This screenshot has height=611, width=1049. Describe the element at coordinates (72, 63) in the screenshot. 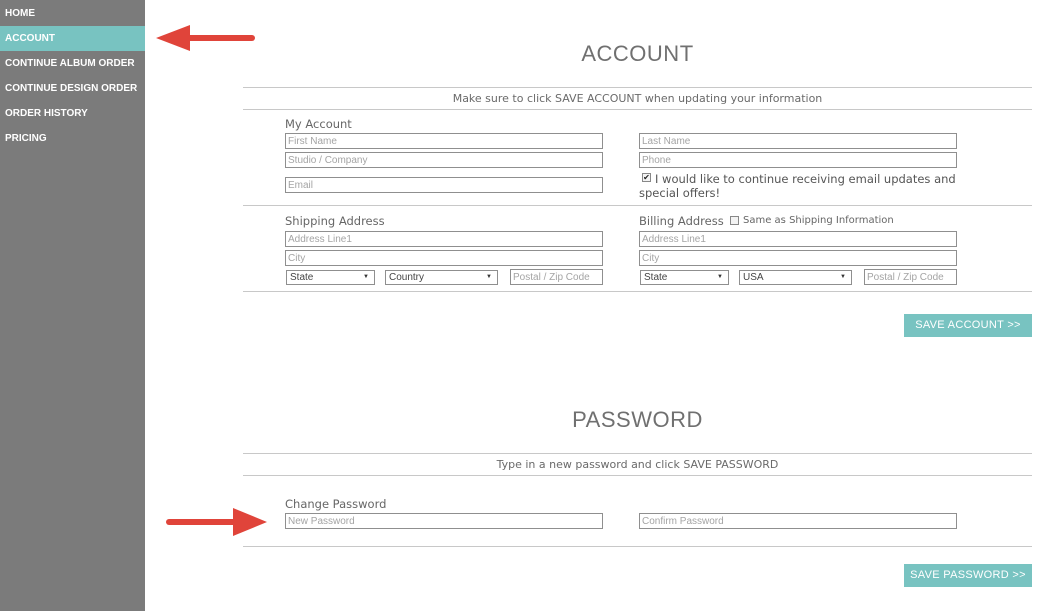

I see `sidebar-item-continue-album-order: CONTINUE ALBUM ORDER` at that location.